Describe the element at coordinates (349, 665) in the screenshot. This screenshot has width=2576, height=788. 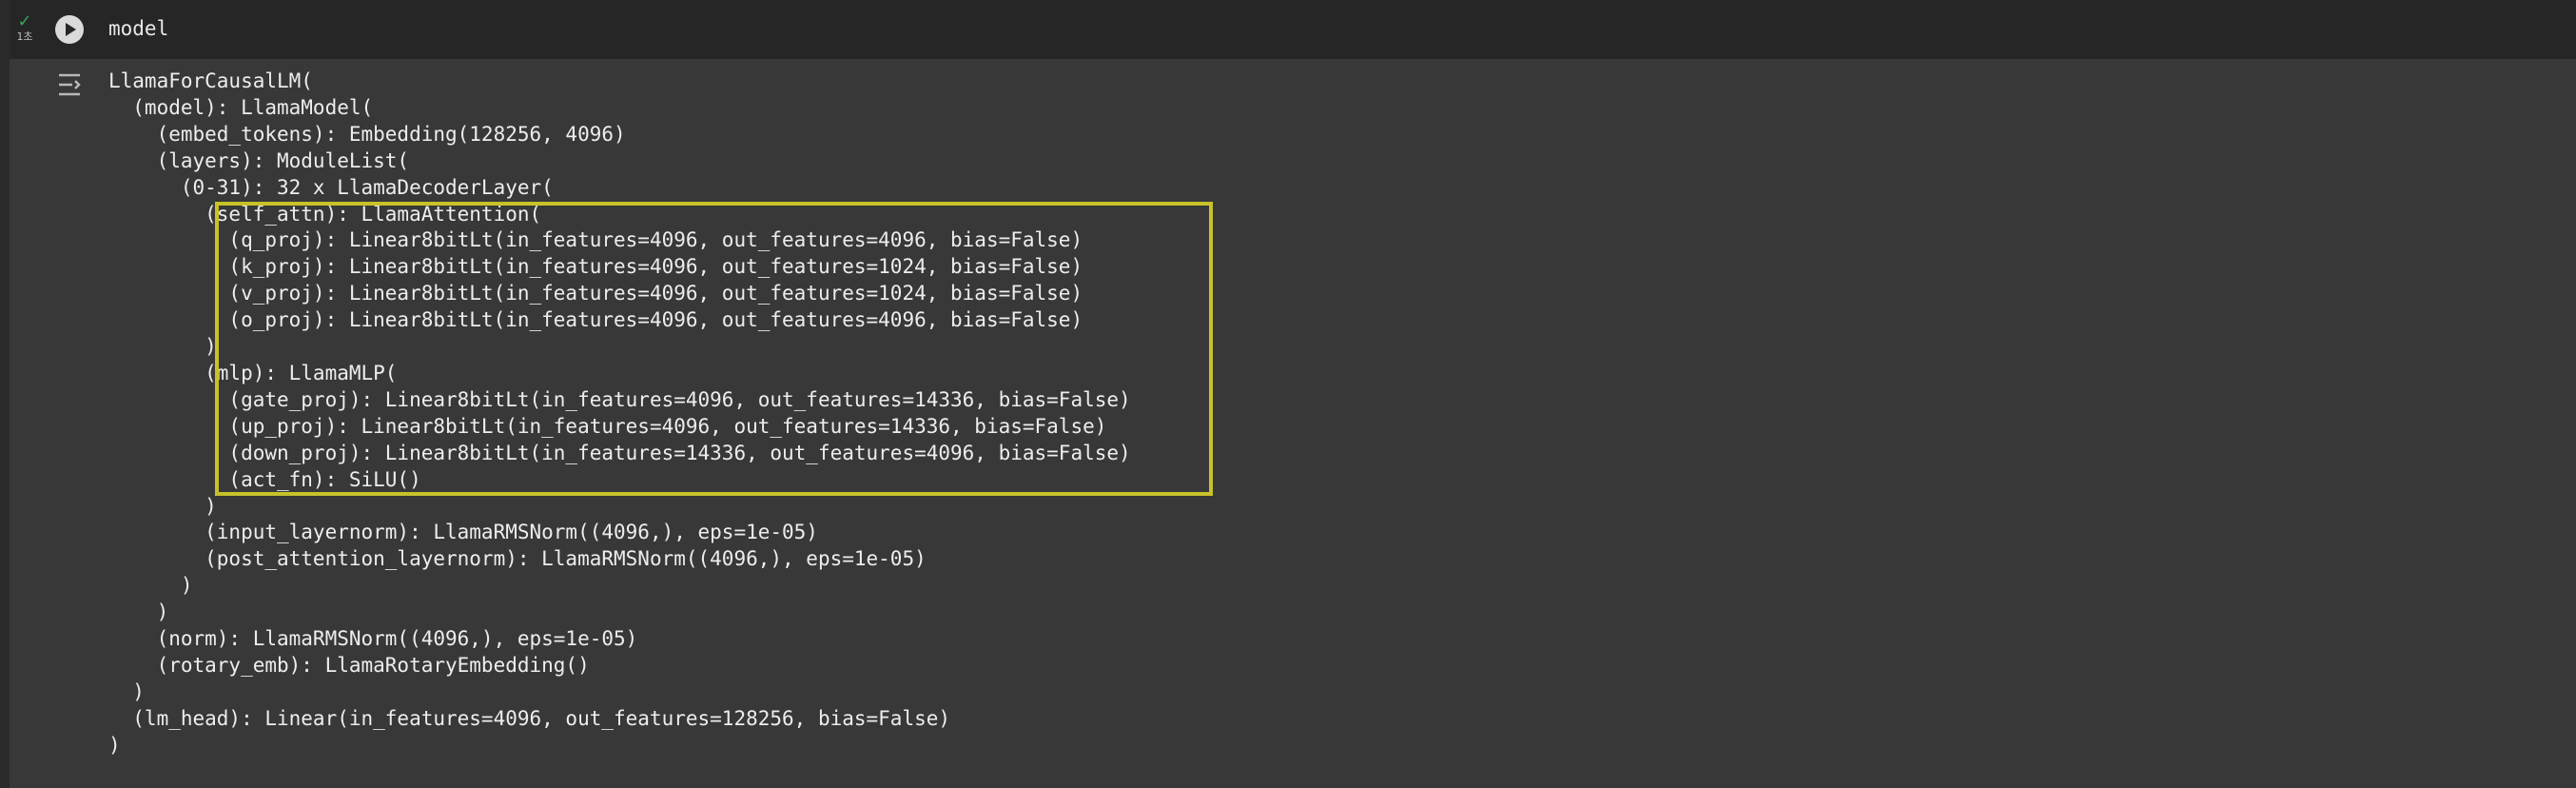
I see `output-line: (rotary_emb): LlamaRotaryEmbedding()` at that location.